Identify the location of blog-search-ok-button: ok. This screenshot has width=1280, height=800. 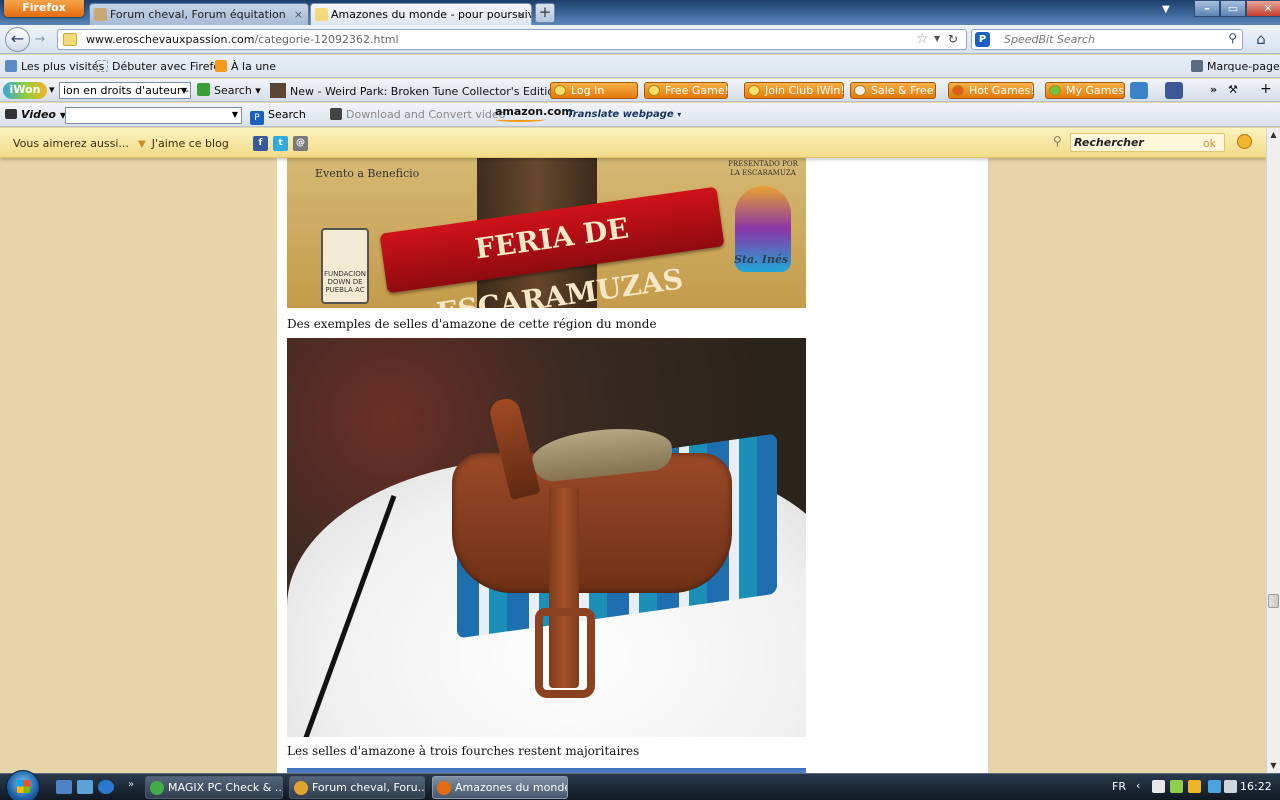
(1209, 143).